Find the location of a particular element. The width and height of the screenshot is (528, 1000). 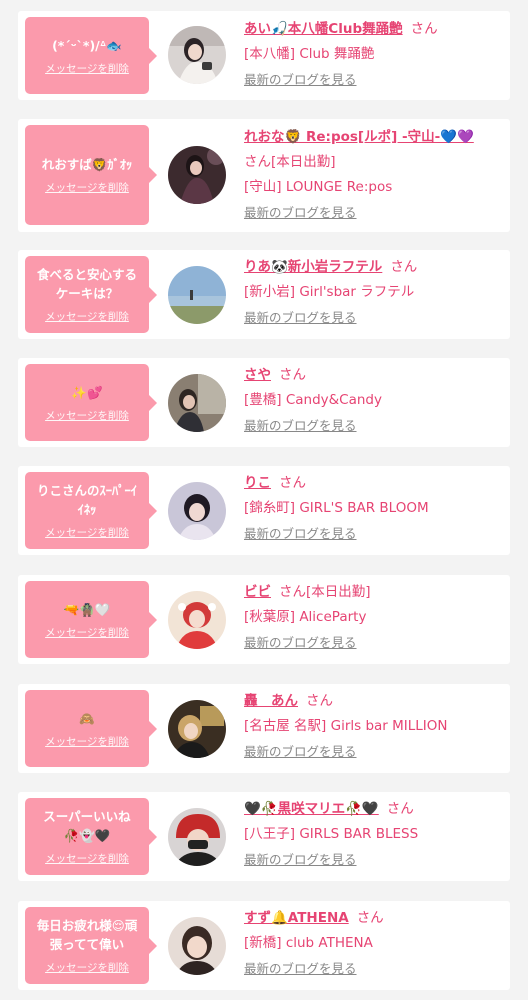

message-bubble: 食べると安心する ケーキは？ メッセージを削除 is located at coordinates (91, 294).